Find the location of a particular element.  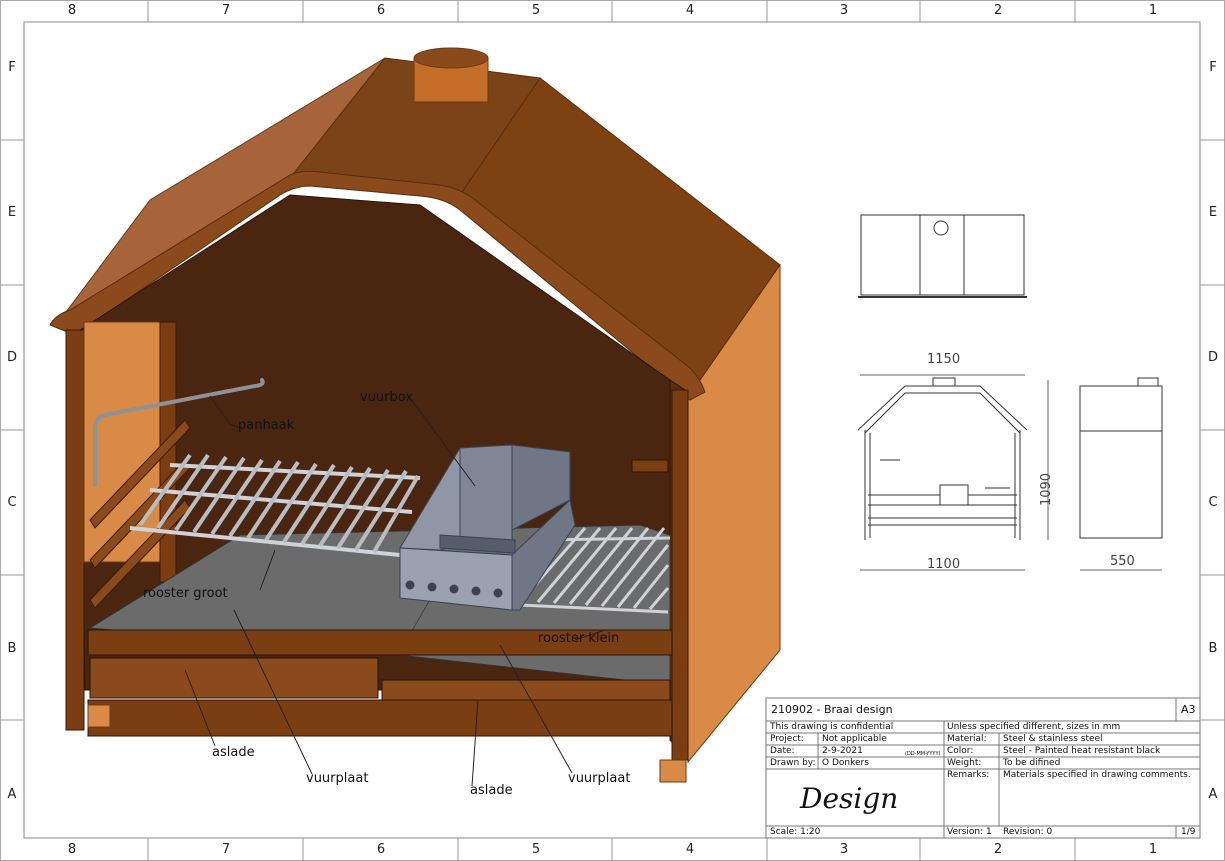

zone-col-bottom-6: 6 is located at coordinates (381, 849).